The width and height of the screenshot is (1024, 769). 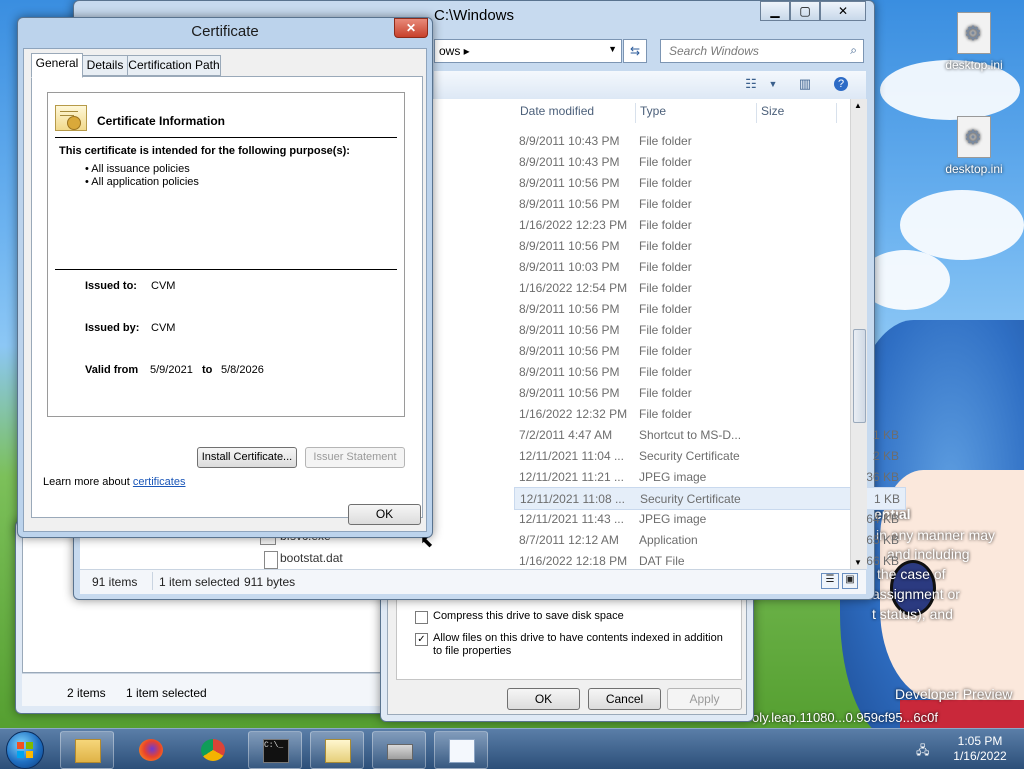 I want to click on item-count: 91 items, so click(x=115, y=582).